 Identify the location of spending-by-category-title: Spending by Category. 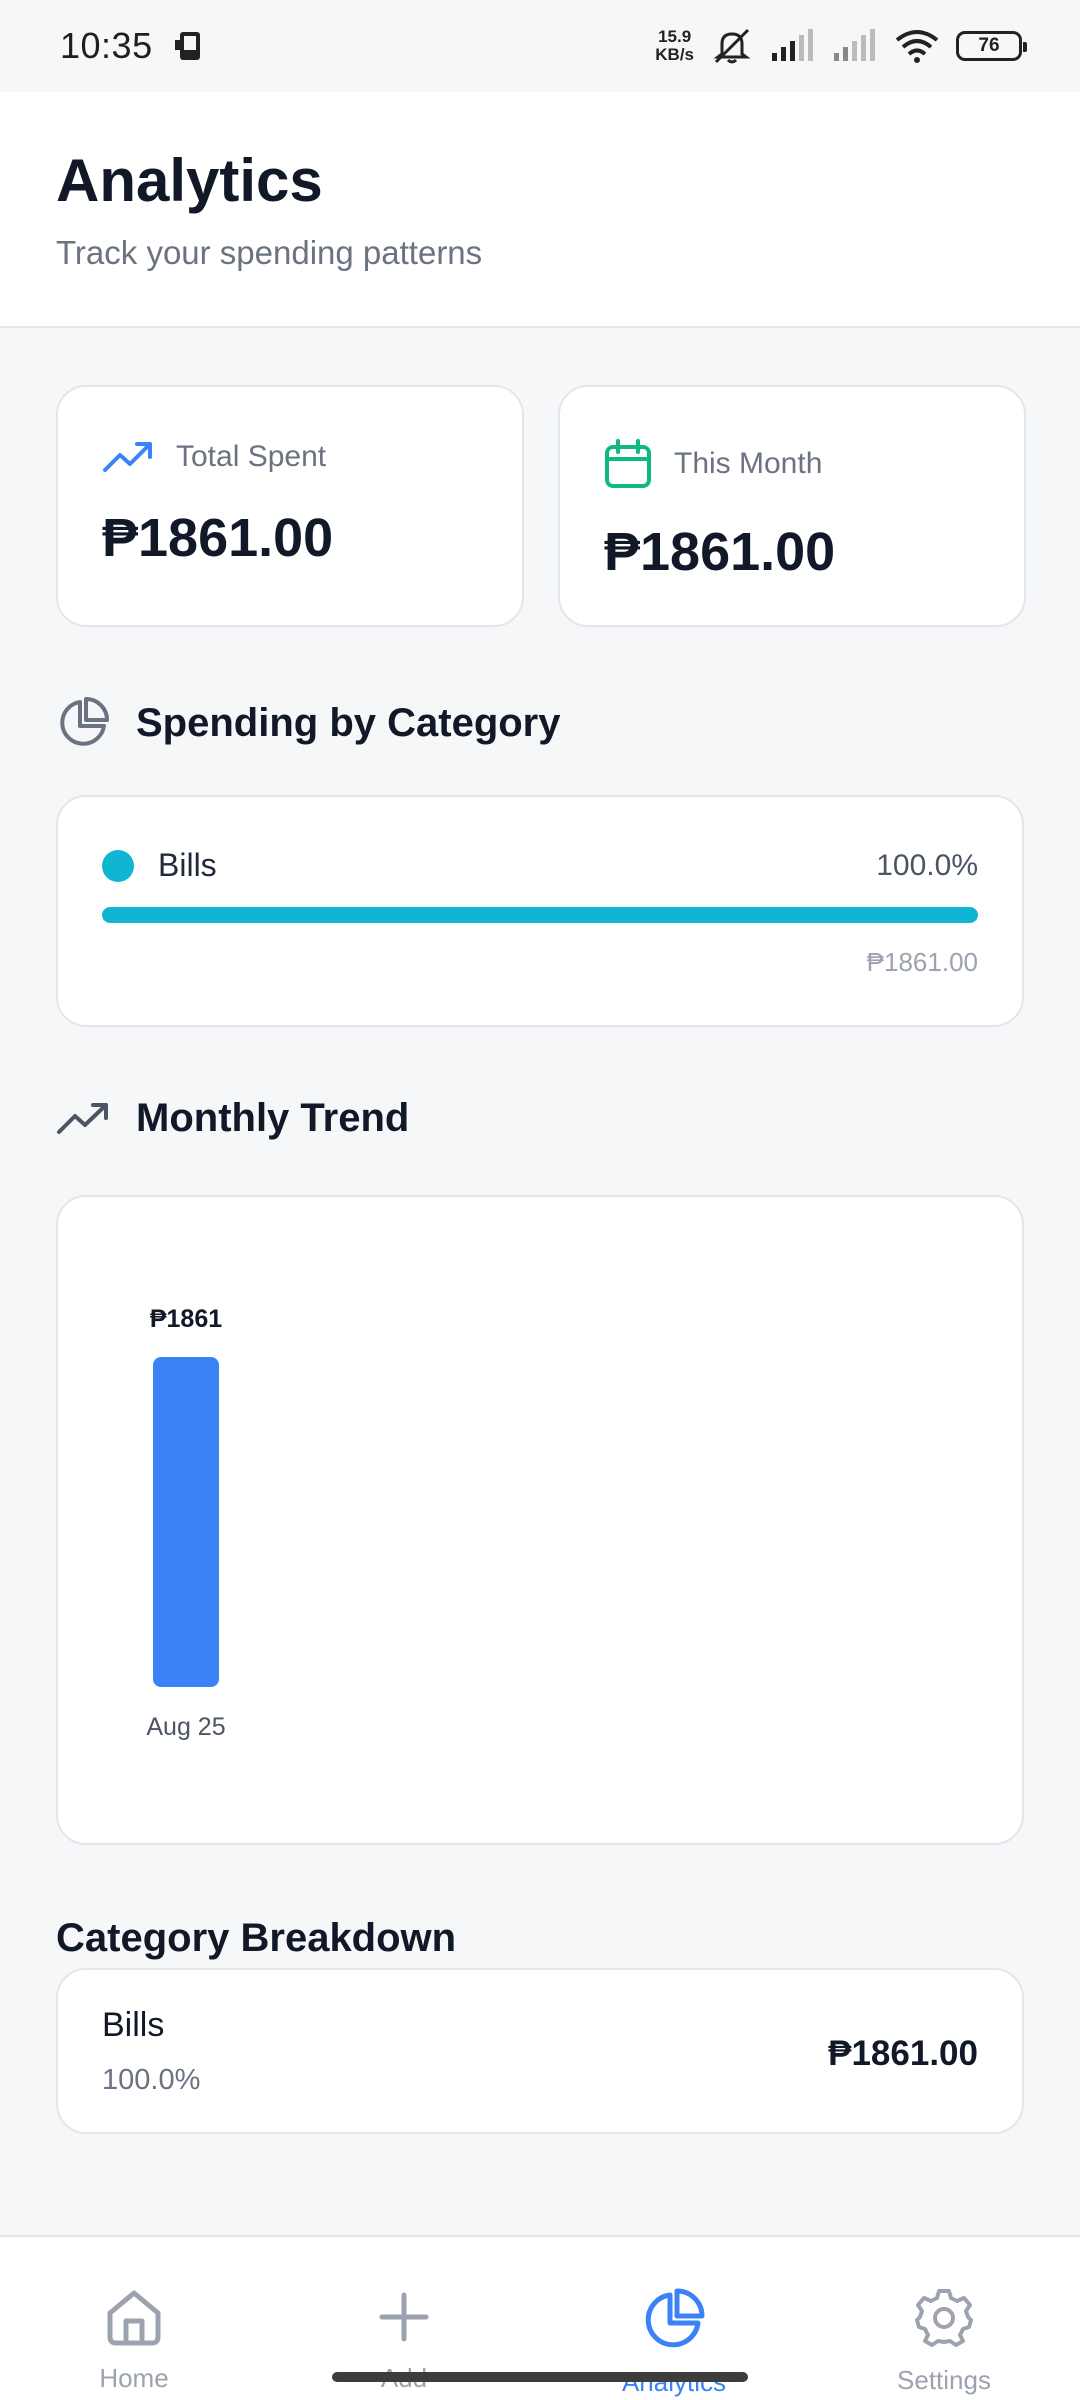
(348, 722).